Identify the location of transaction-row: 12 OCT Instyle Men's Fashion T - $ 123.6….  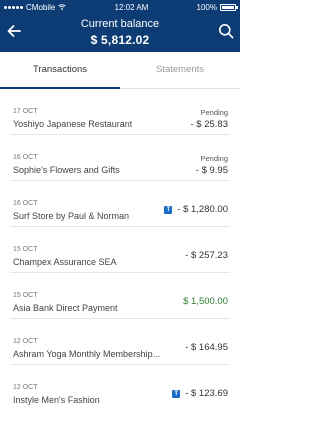
(120, 388).